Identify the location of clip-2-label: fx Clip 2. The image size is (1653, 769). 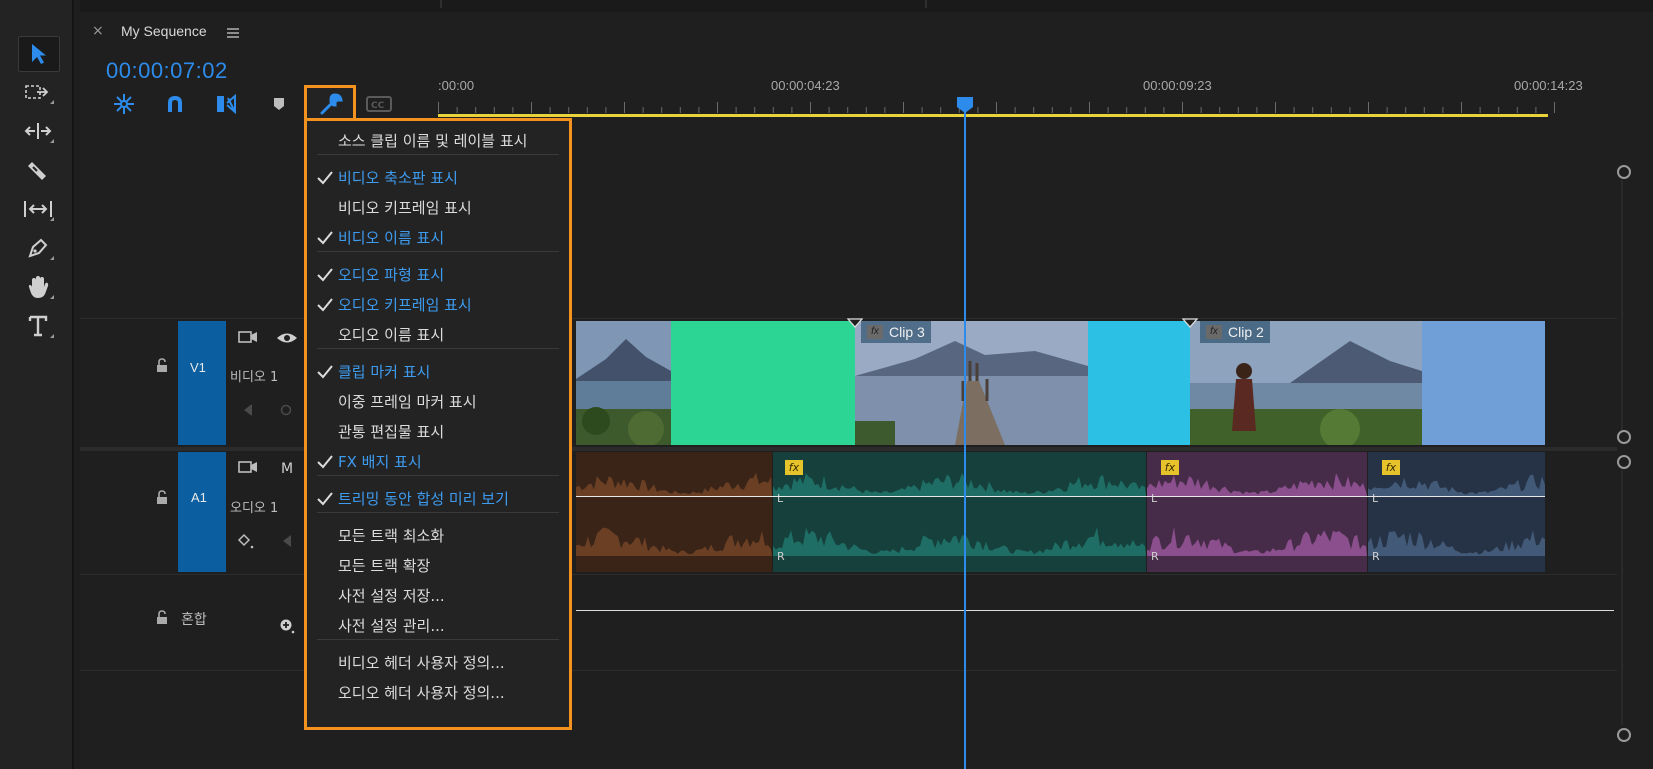
(1235, 332).